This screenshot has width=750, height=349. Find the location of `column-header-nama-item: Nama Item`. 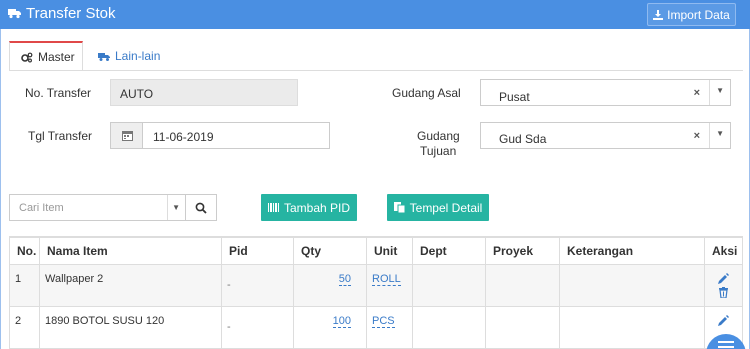

column-header-nama-item: Nama Item is located at coordinates (130, 250).